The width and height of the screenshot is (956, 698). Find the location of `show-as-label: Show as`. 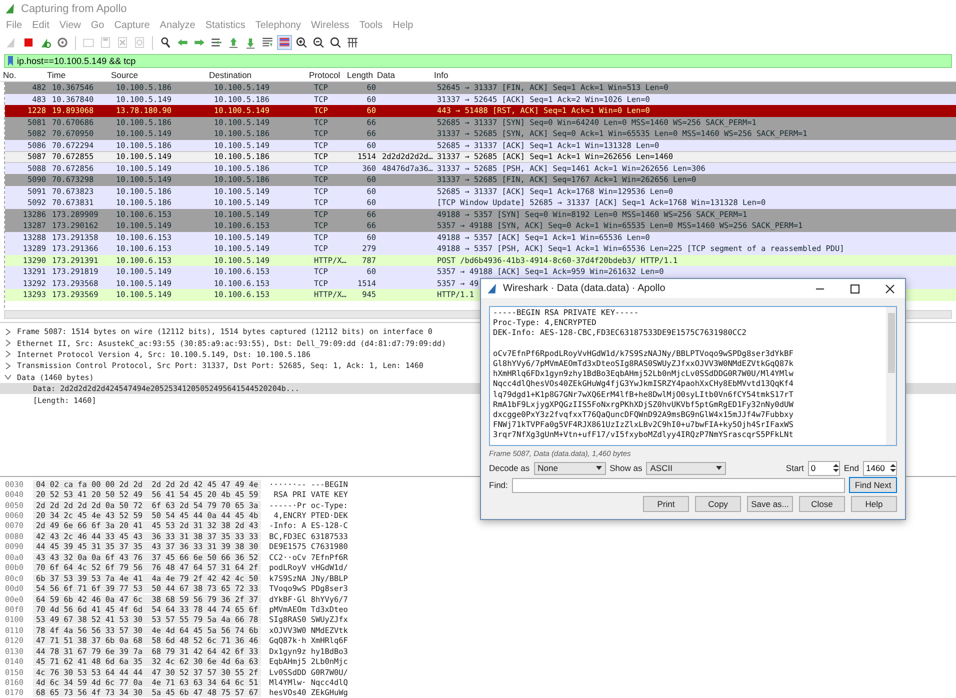

show-as-label: Show as is located at coordinates (626, 468).